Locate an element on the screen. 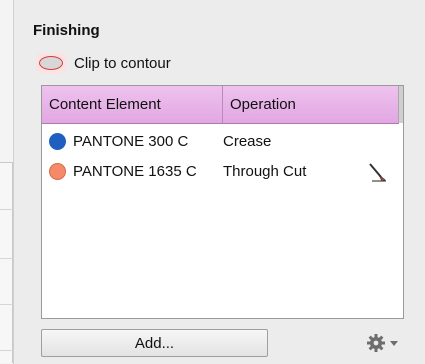 Image resolution: width=425 pixels, height=364 pixels. operation-cell: Through Cut is located at coordinates (265, 171).